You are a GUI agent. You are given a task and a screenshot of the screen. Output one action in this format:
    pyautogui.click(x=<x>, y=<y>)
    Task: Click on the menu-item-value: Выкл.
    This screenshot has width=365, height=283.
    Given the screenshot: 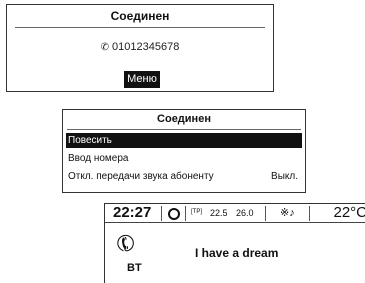 What is the action you would take?
    pyautogui.click(x=284, y=176)
    